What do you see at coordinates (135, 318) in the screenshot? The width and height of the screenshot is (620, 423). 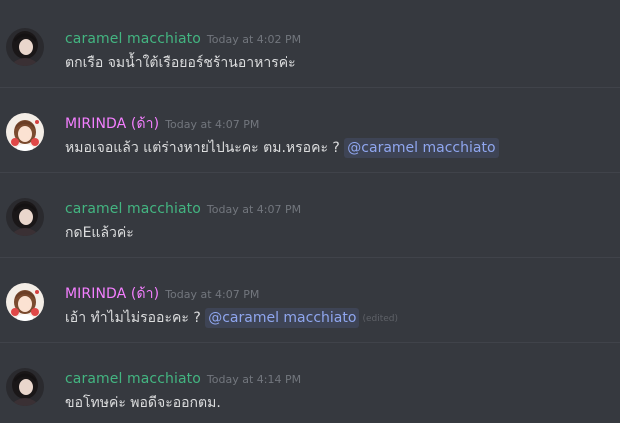 I see `message-text: เอ้า ทำไมไม่รออะคะ ?` at bounding box center [135, 318].